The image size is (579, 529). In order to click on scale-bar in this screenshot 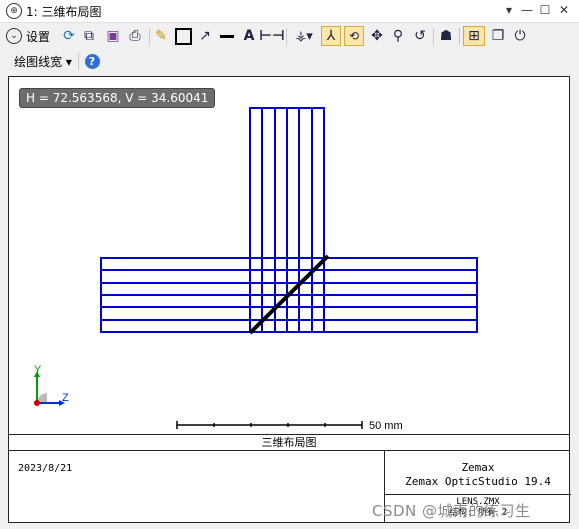, I will do `click(269, 425)`.